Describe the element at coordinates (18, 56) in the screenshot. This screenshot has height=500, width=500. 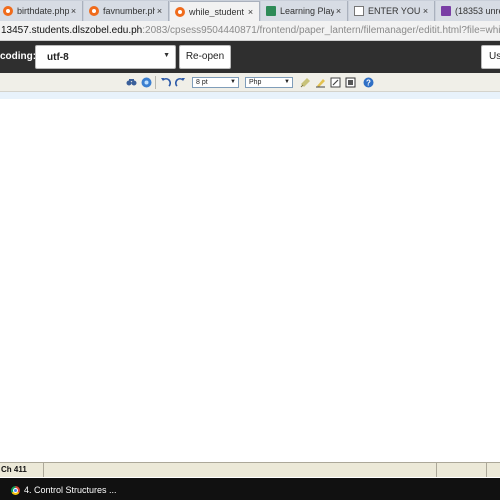
I see `encoding-label: coding:` at that location.